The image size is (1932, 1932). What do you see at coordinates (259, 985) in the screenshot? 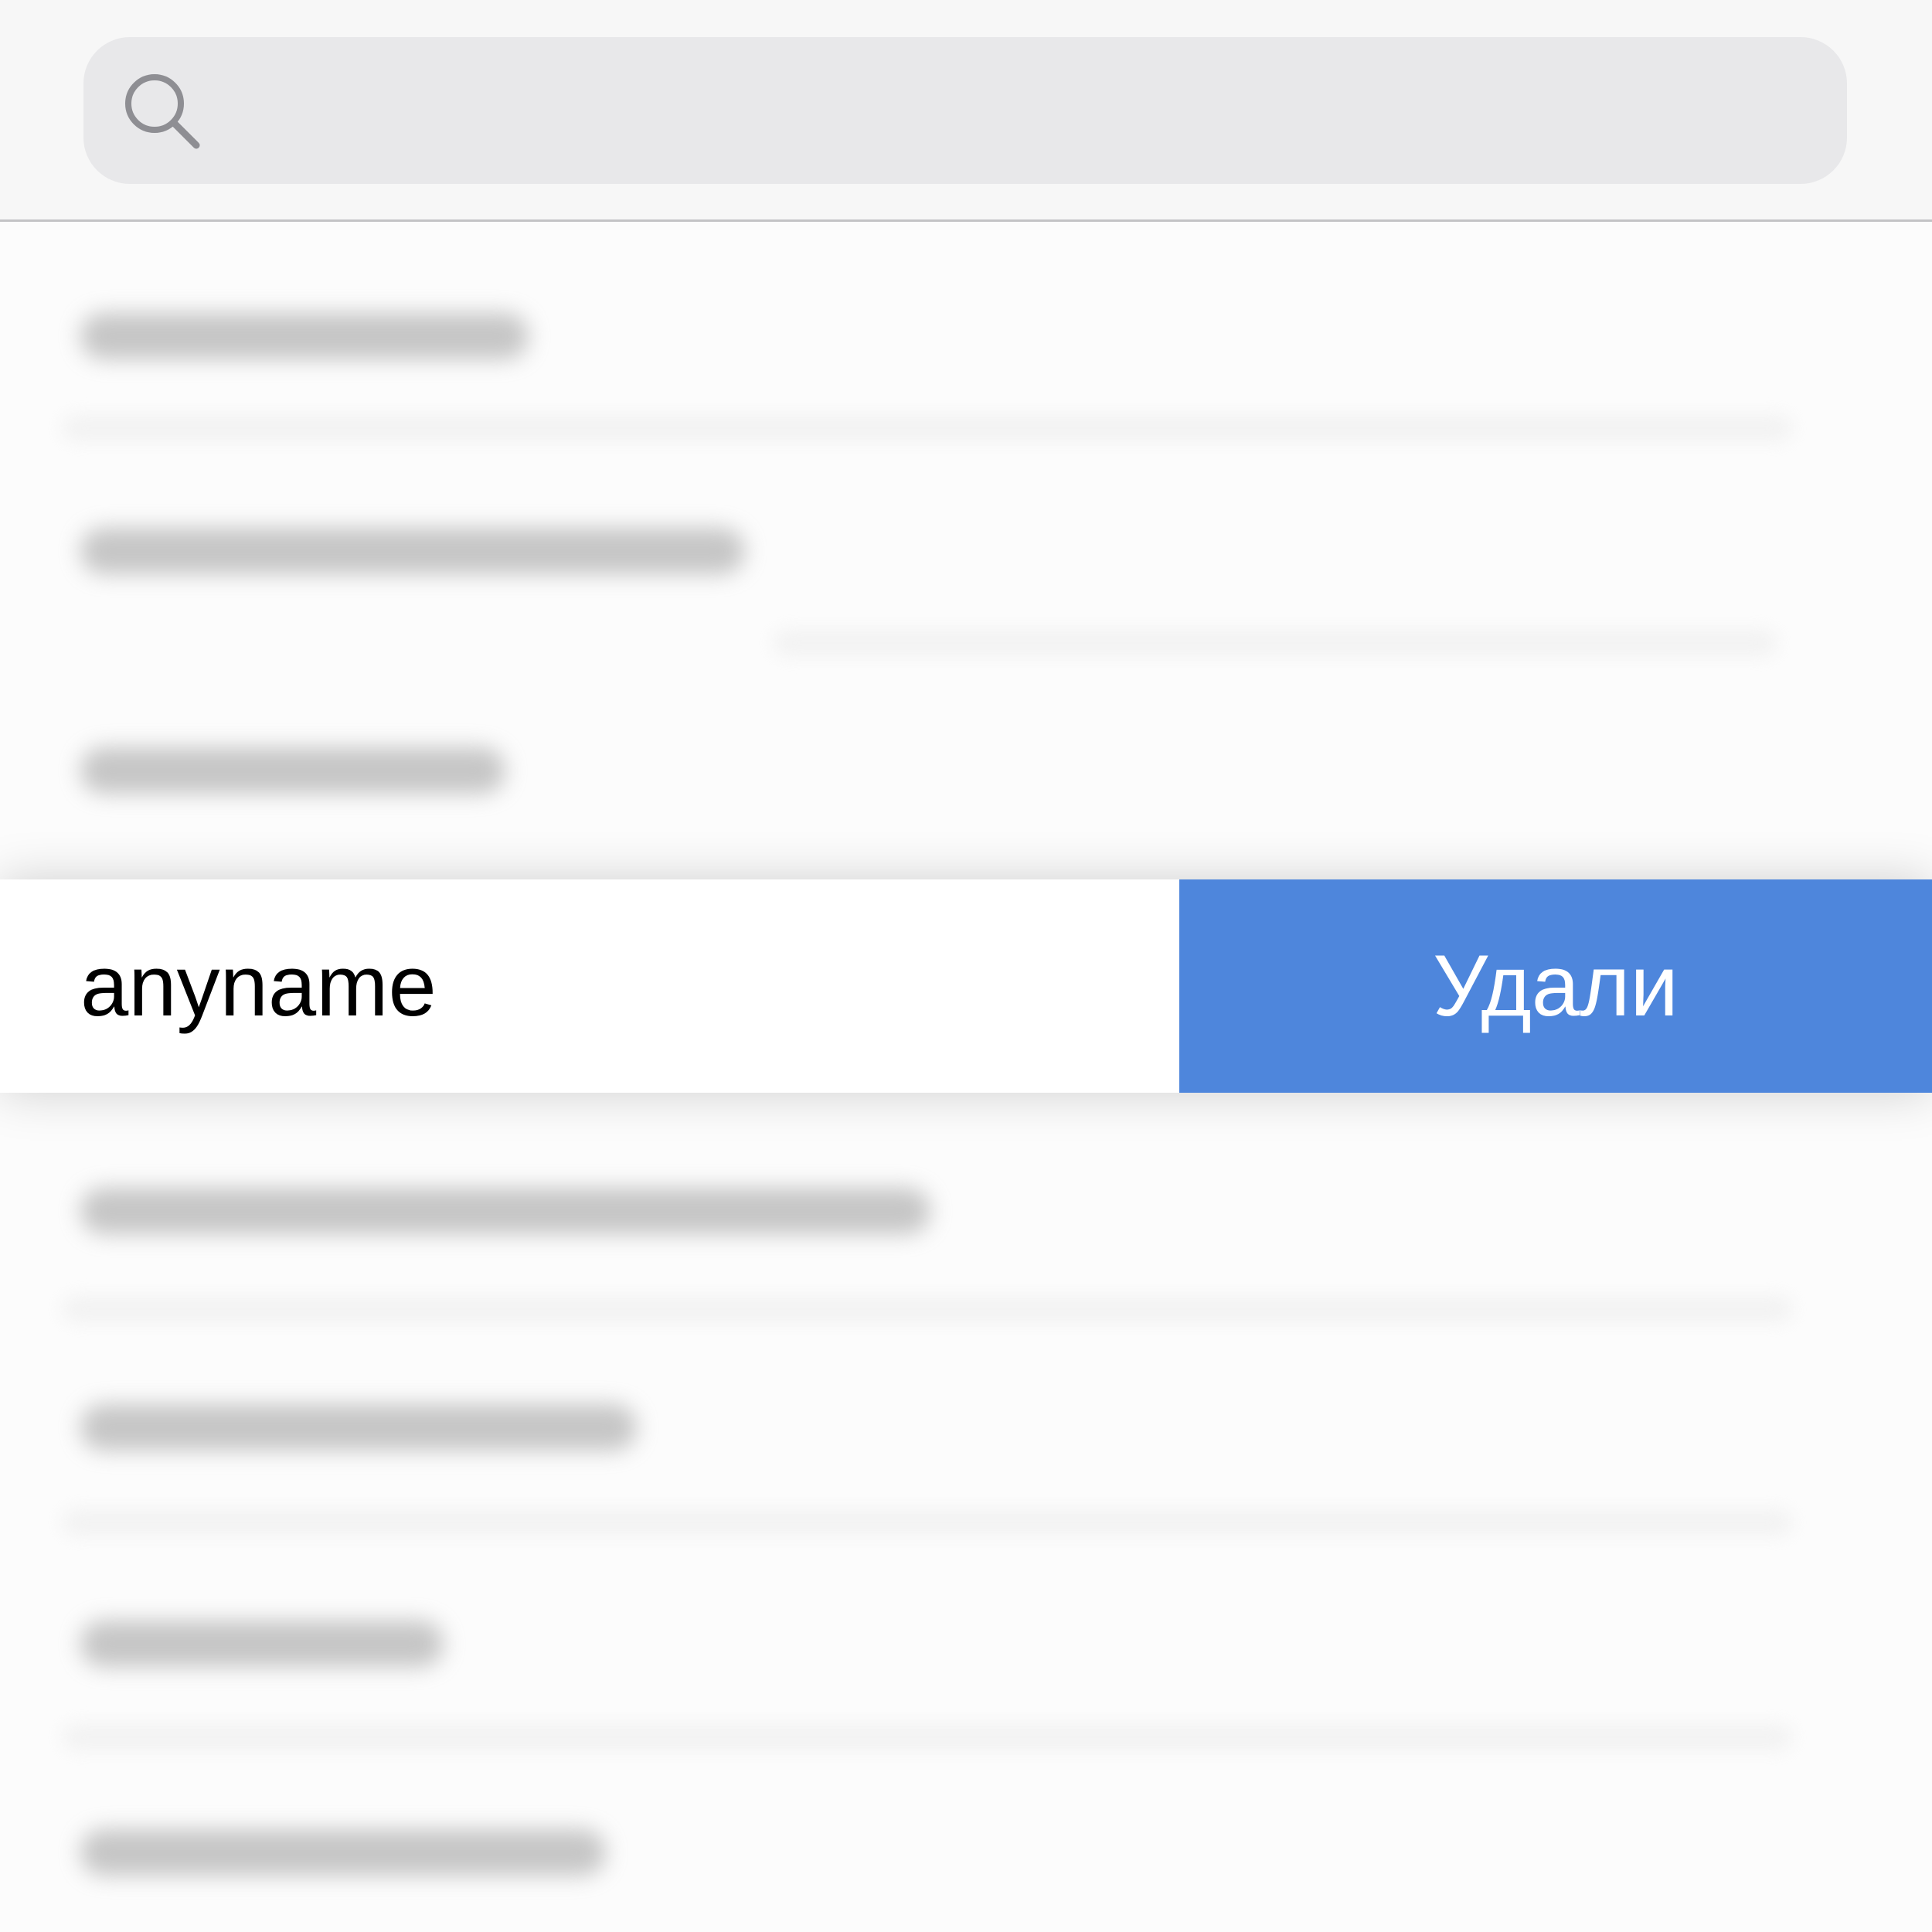
I see `list-item-label: anyname` at bounding box center [259, 985].